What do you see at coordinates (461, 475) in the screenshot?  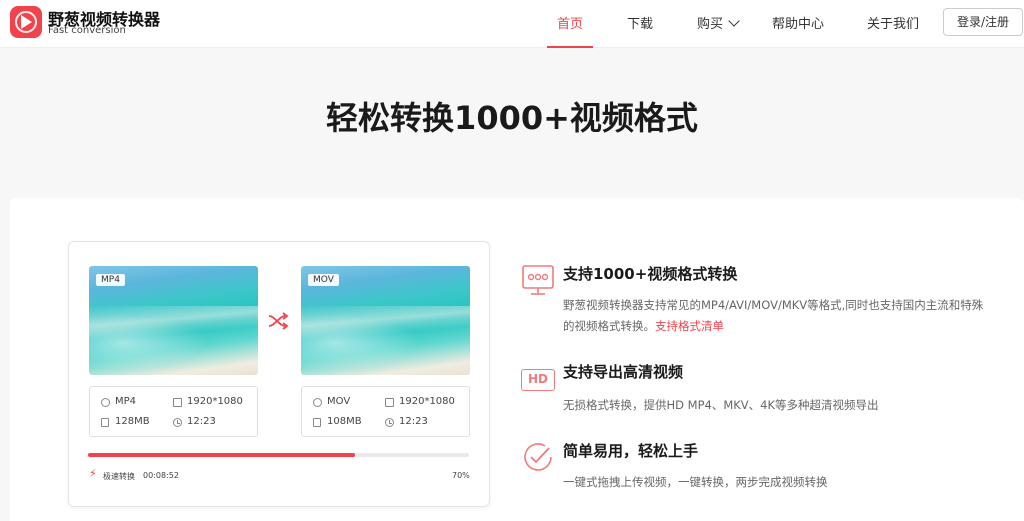 I see `progress-percent: 70%` at bounding box center [461, 475].